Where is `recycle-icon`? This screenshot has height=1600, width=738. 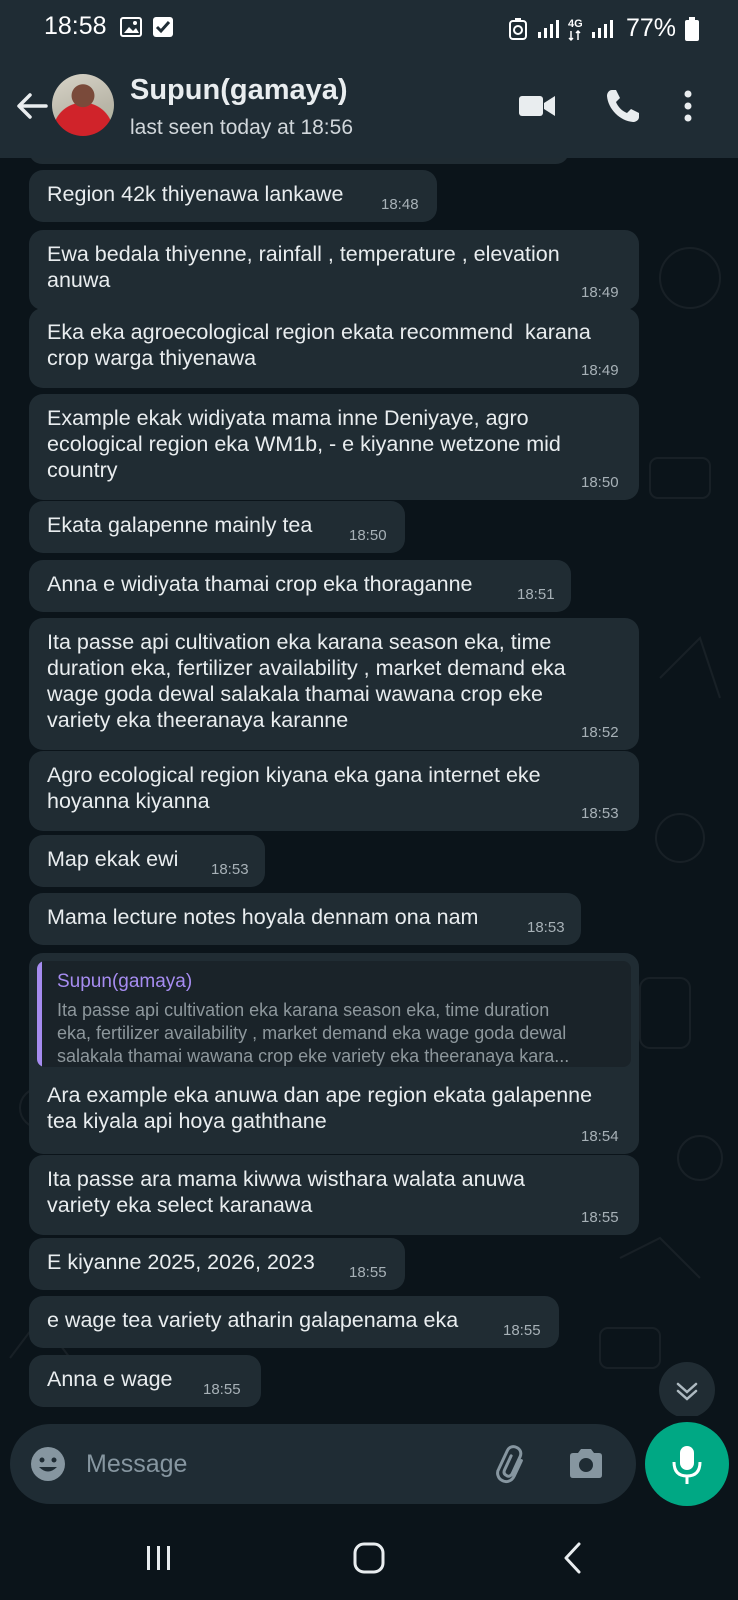 recycle-icon is located at coordinates (517, 28).